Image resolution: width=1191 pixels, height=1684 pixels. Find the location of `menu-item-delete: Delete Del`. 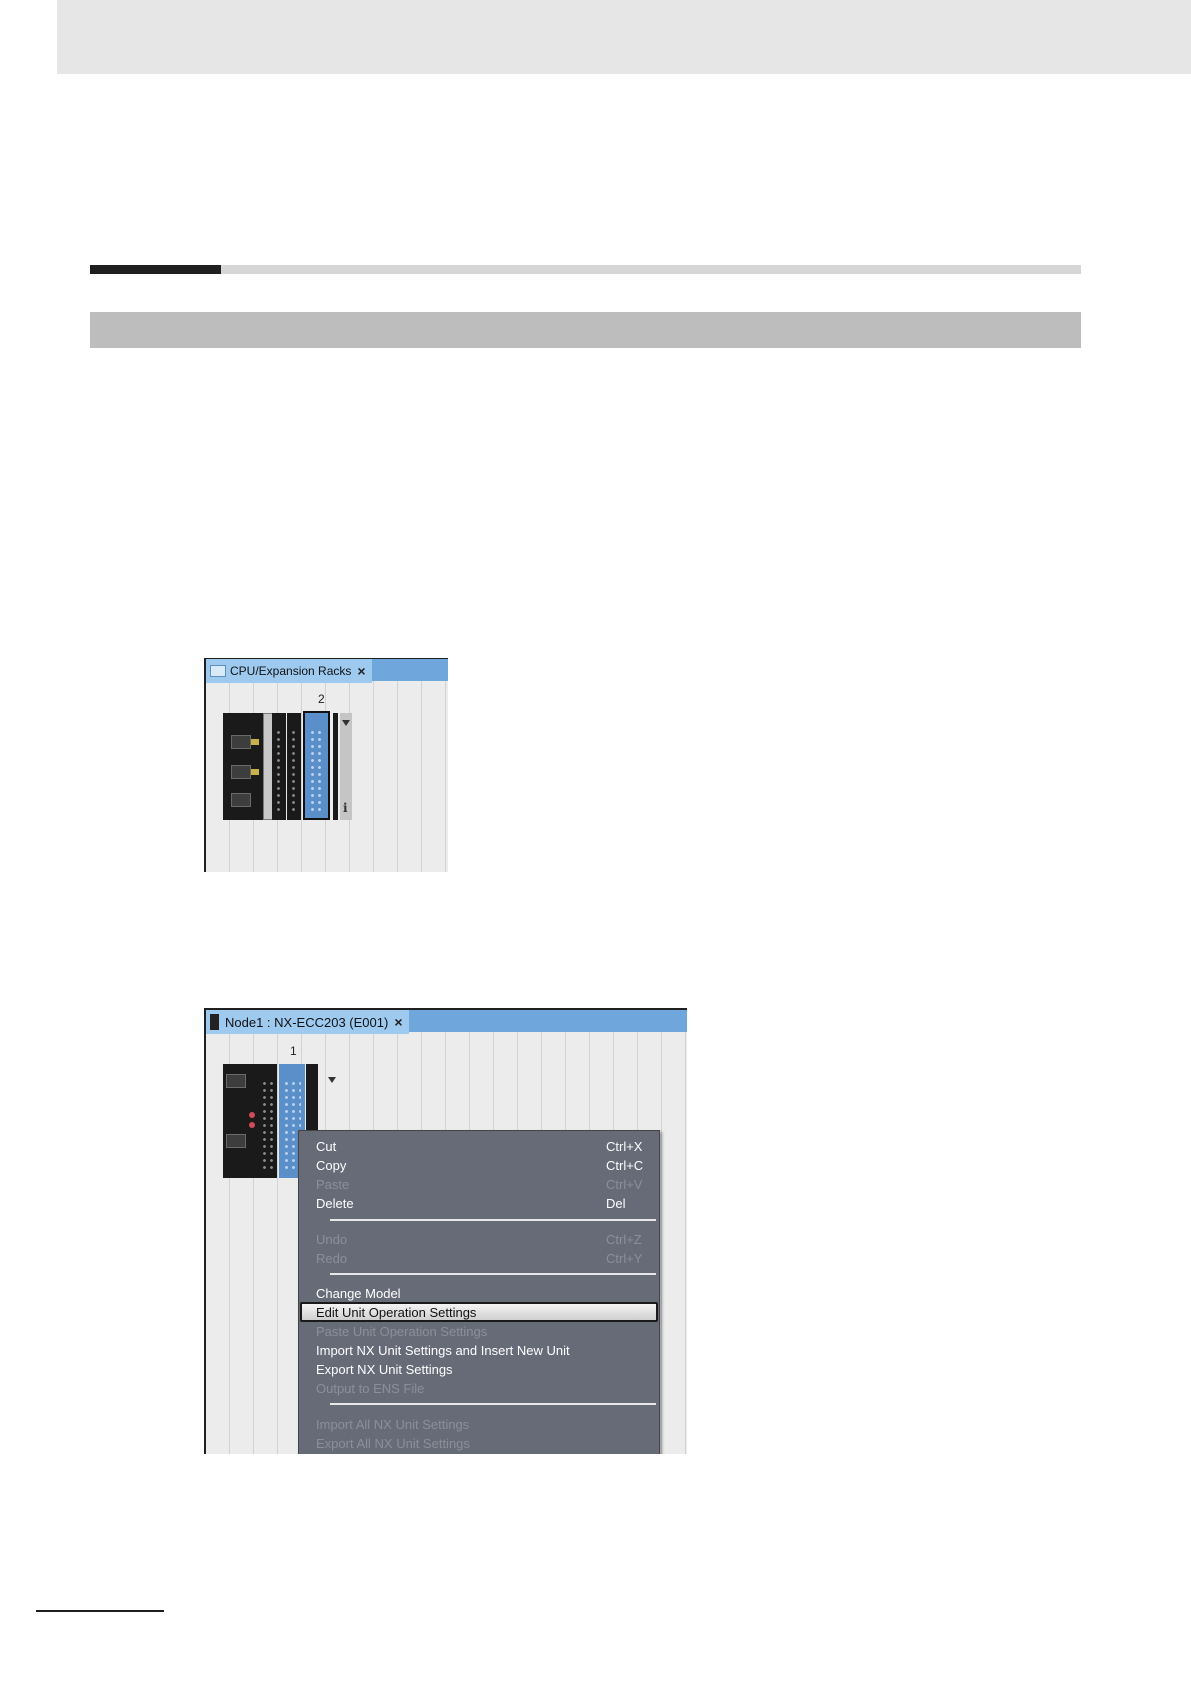

menu-item-delete: Delete Del is located at coordinates (479, 1204).